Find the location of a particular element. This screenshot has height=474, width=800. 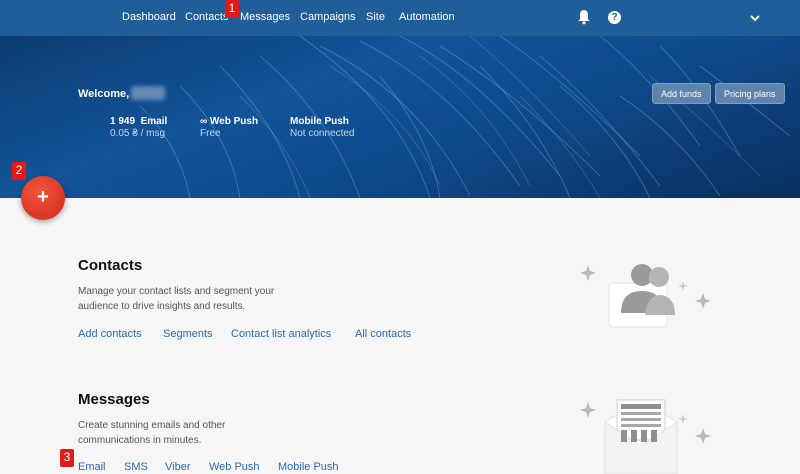

nav-dashboard: Dashboard is located at coordinates (149, 17).